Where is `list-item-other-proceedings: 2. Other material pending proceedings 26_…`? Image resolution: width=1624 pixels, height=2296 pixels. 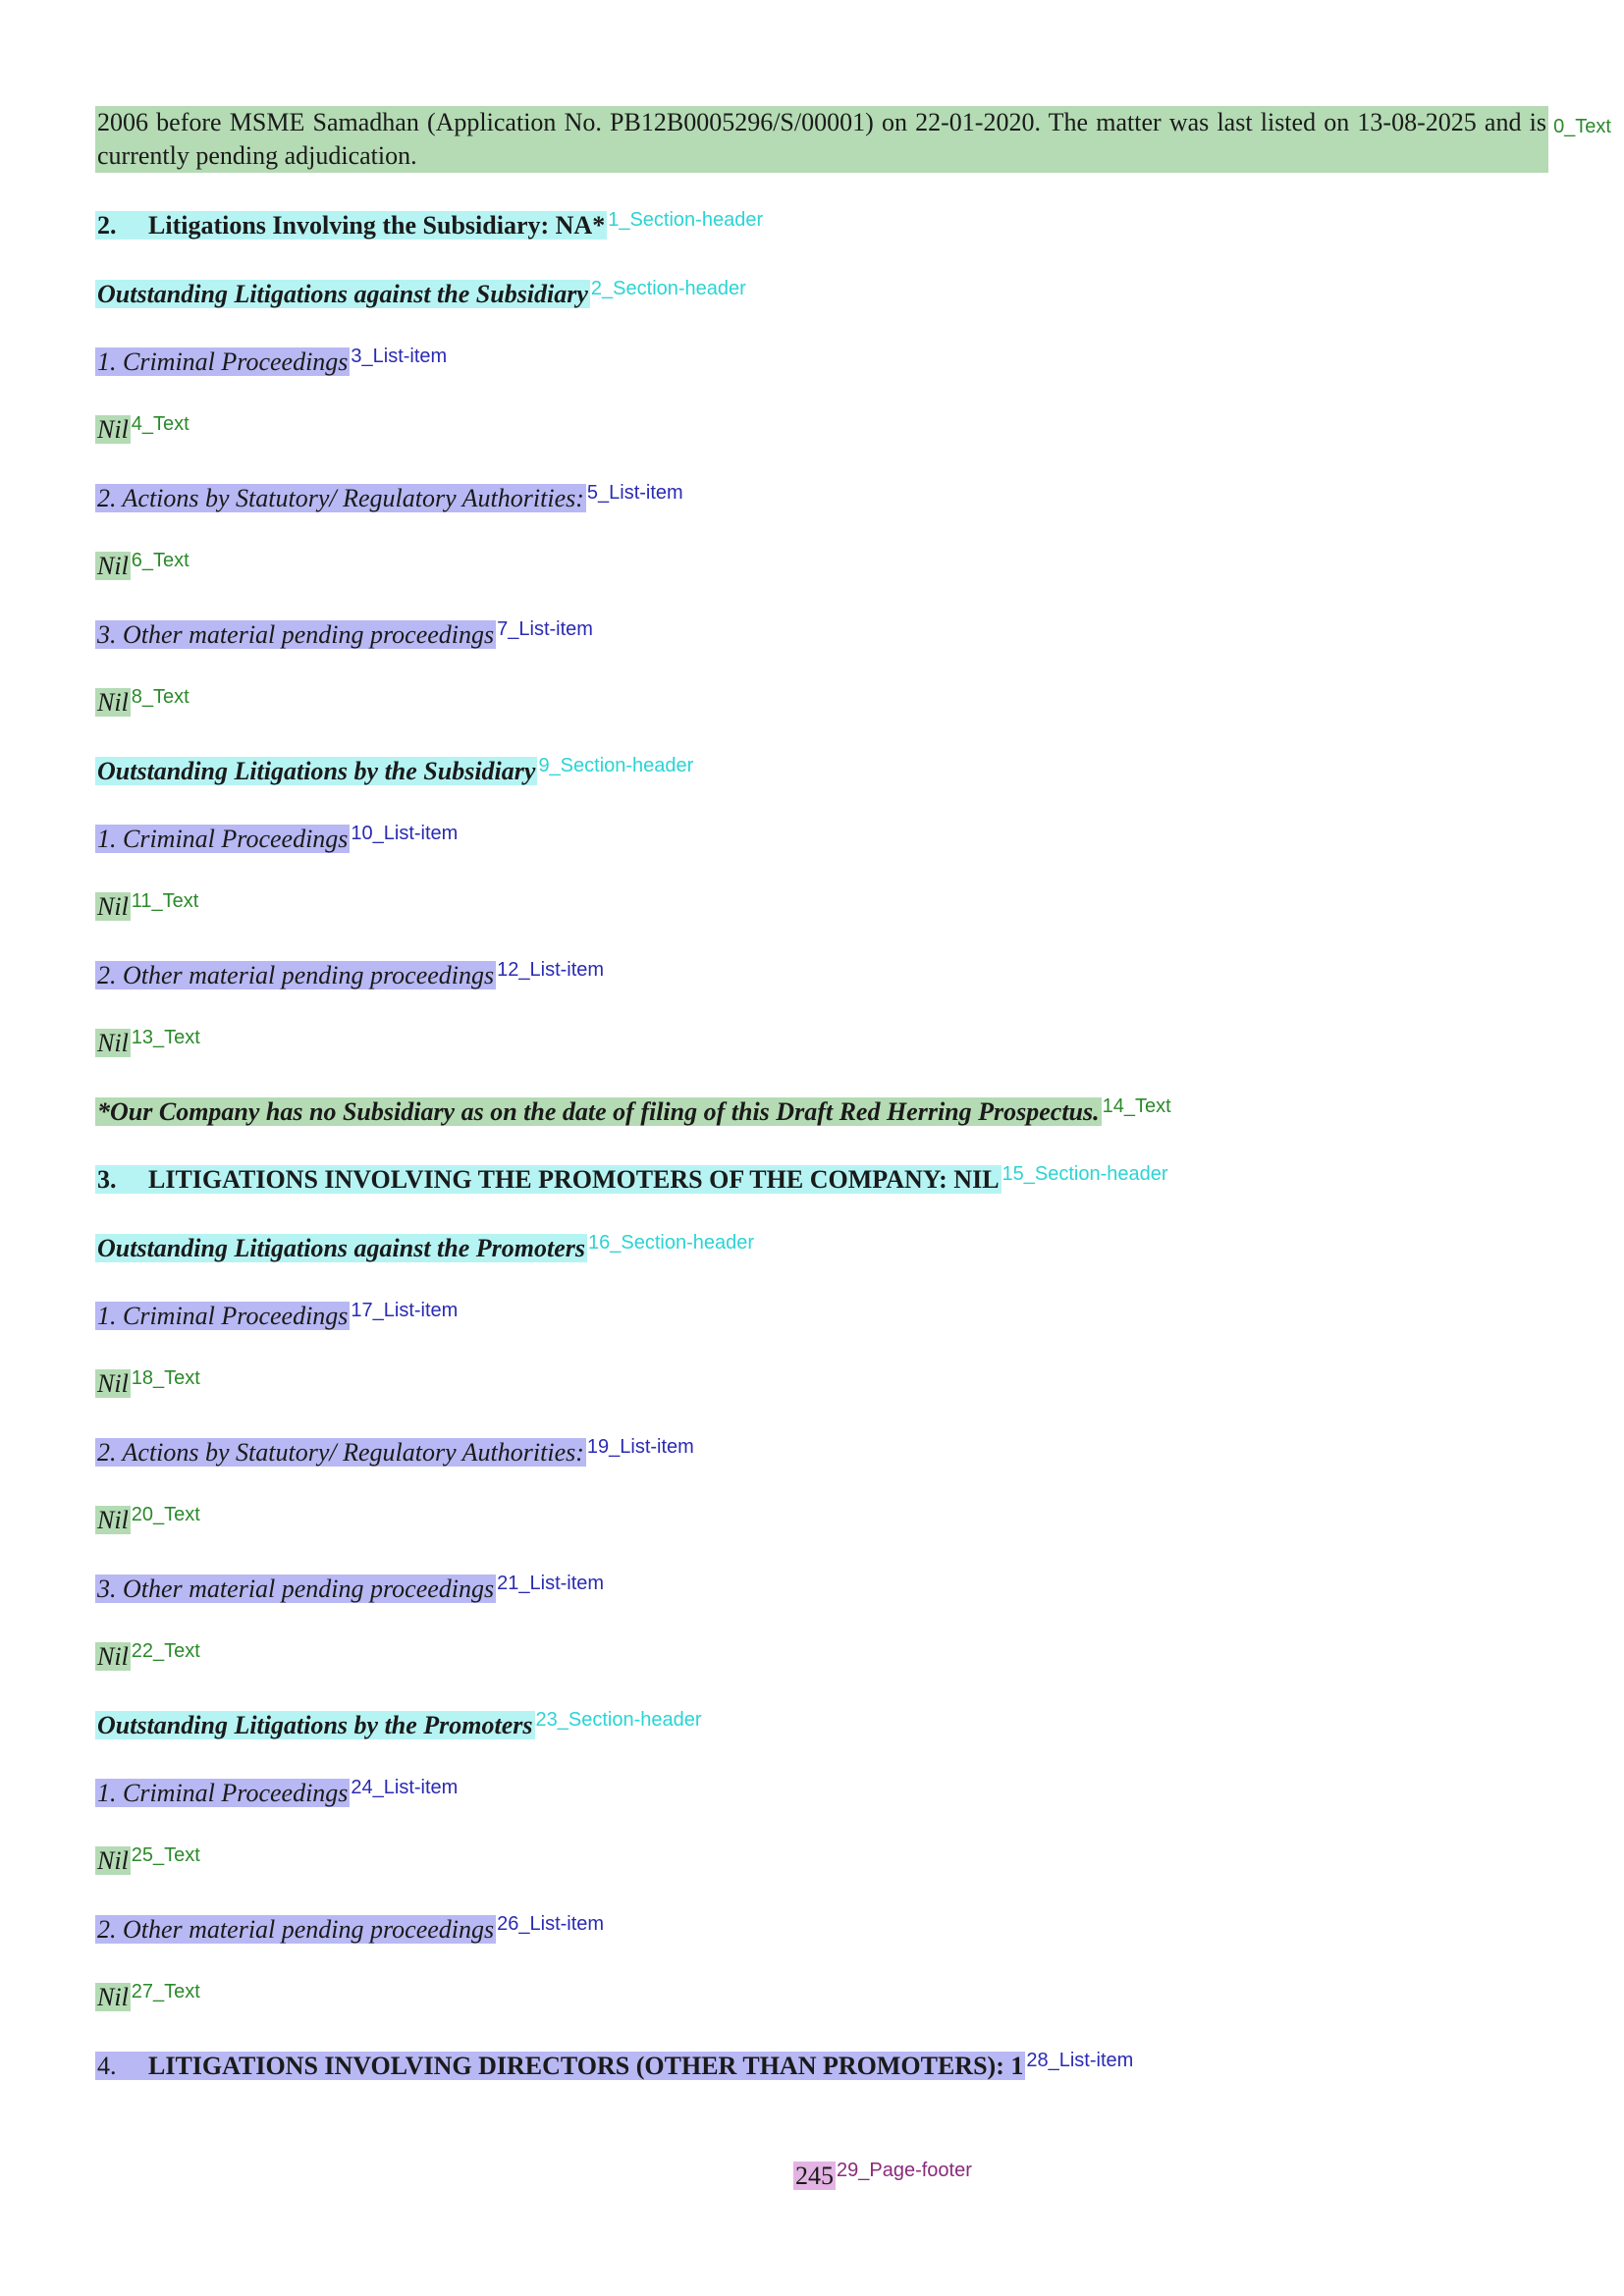 list-item-other-proceedings: 2. Other material pending proceedings 26_… is located at coordinates (349, 1930).